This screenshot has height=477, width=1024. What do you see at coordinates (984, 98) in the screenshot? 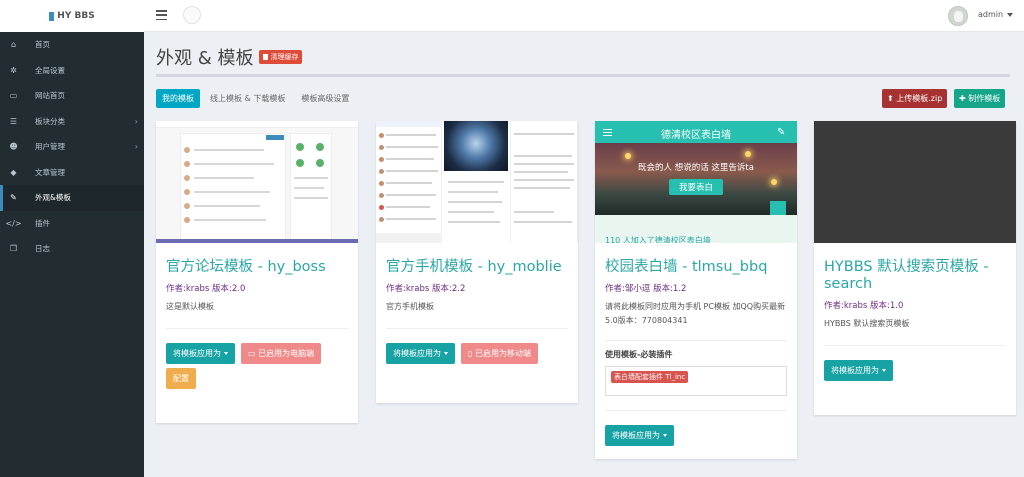
I see `make-template-label: 制作模板` at bounding box center [984, 98].